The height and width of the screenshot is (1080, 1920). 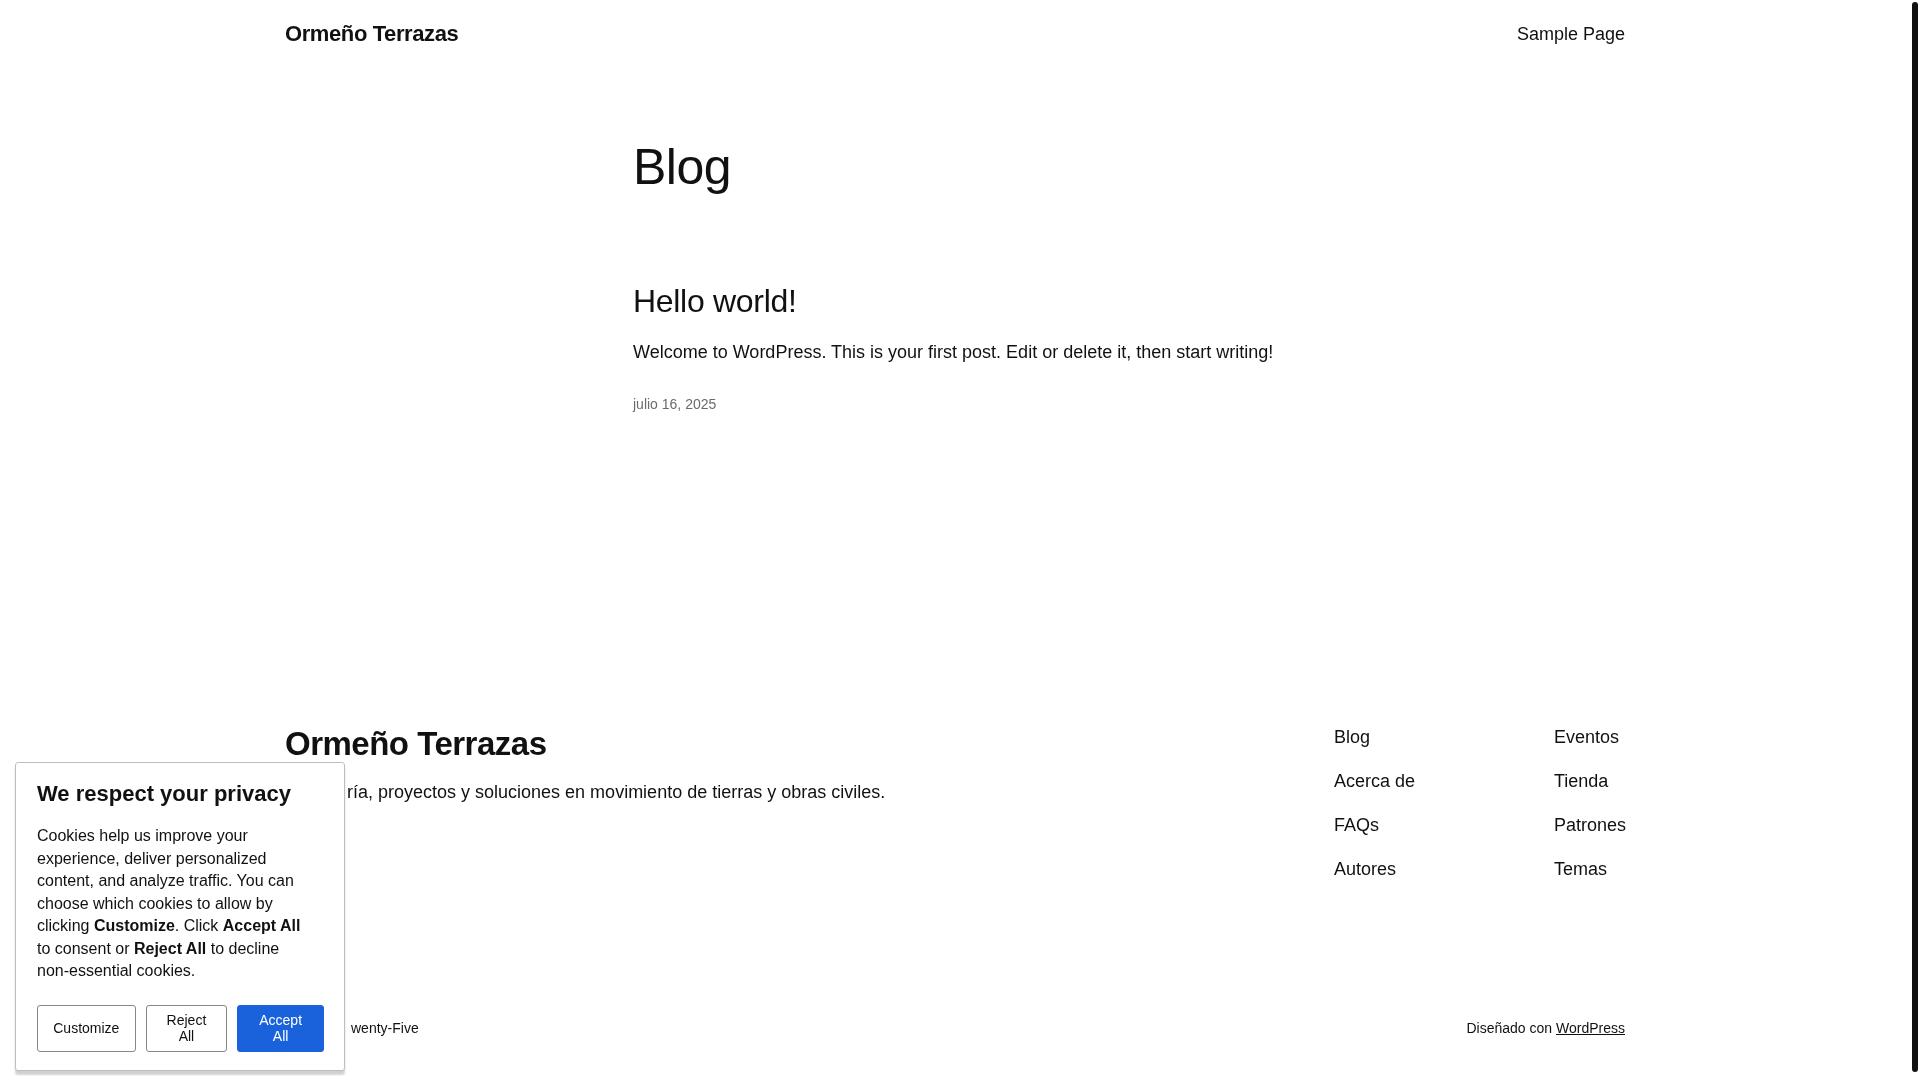 I want to click on footer-link: Eventos, so click(x=1589, y=737).